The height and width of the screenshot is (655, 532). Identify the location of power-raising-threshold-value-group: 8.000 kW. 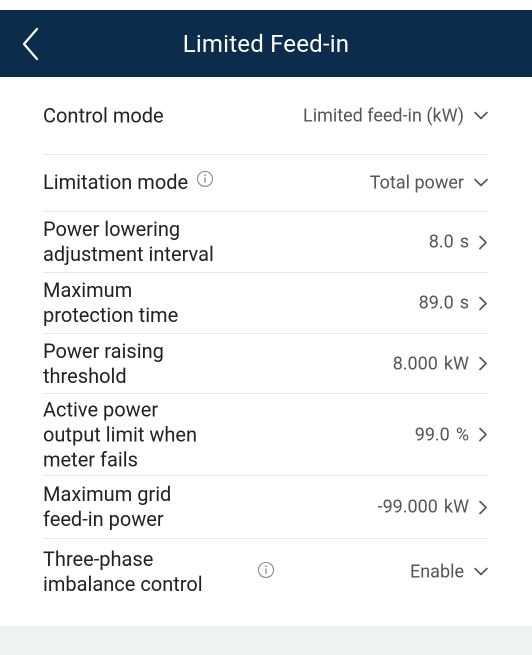
(440, 363).